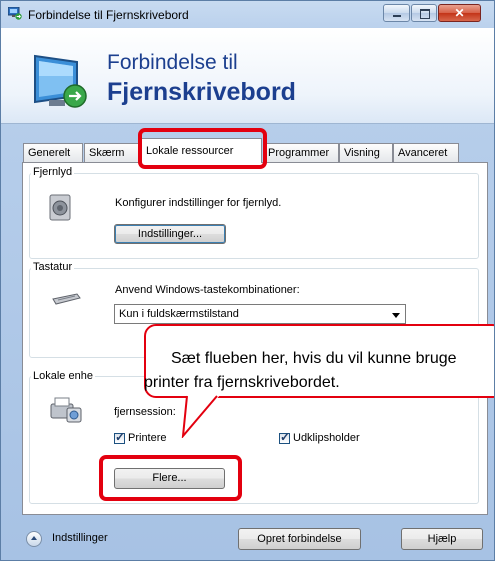 This screenshot has width=495, height=561. Describe the element at coordinates (198, 203) in the screenshot. I see `fjernlyd-description: Konfigurer indstillinger for fjernlyd.` at that location.